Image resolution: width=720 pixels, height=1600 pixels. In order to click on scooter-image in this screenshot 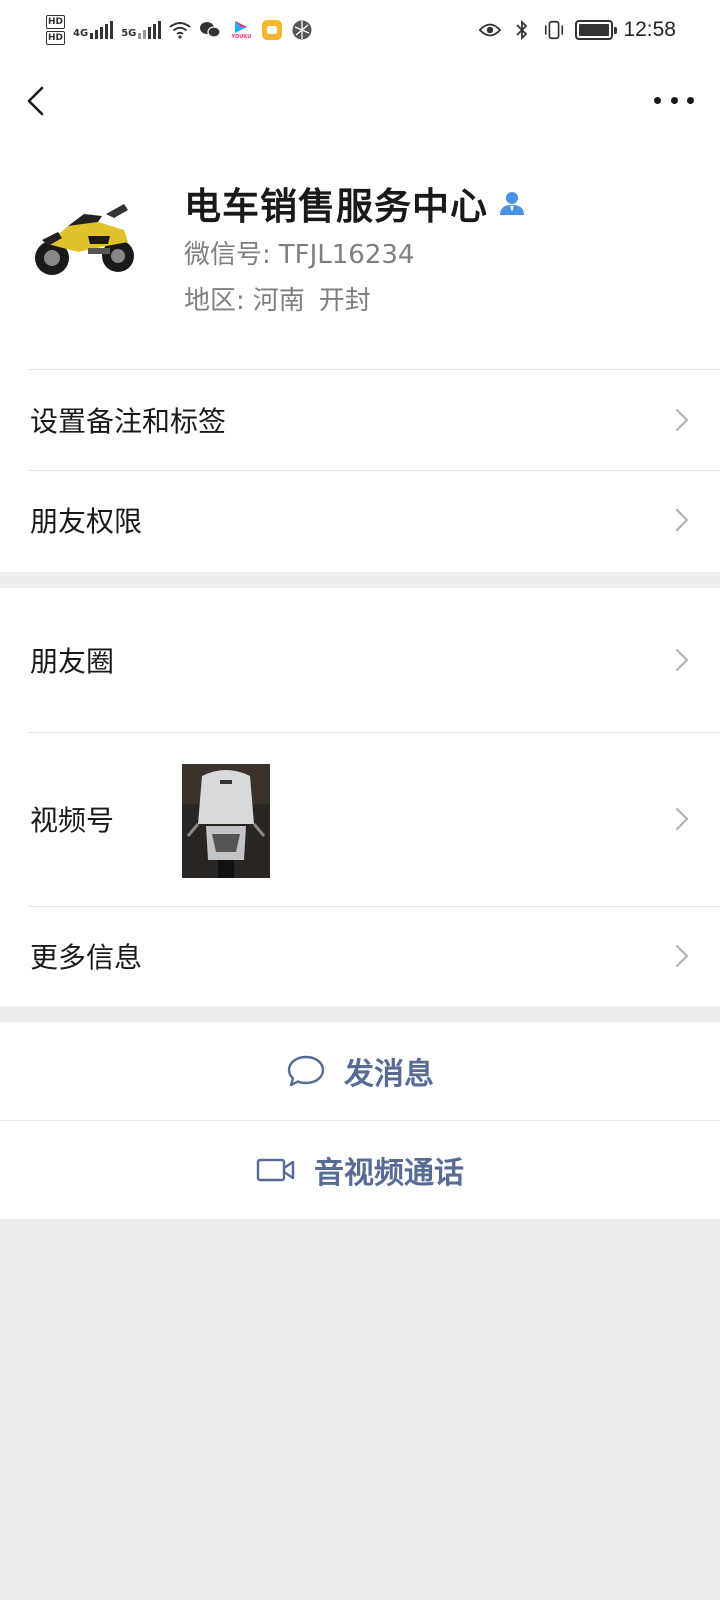, I will do `click(226, 821)`.